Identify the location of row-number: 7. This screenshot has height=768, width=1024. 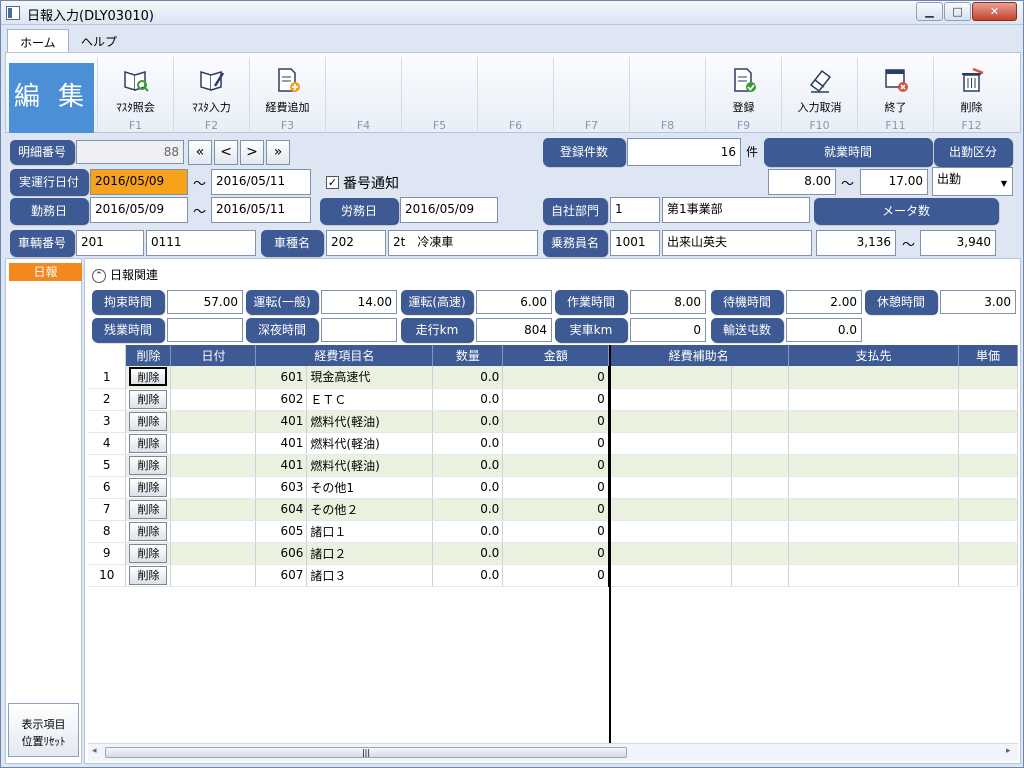
(107, 509).